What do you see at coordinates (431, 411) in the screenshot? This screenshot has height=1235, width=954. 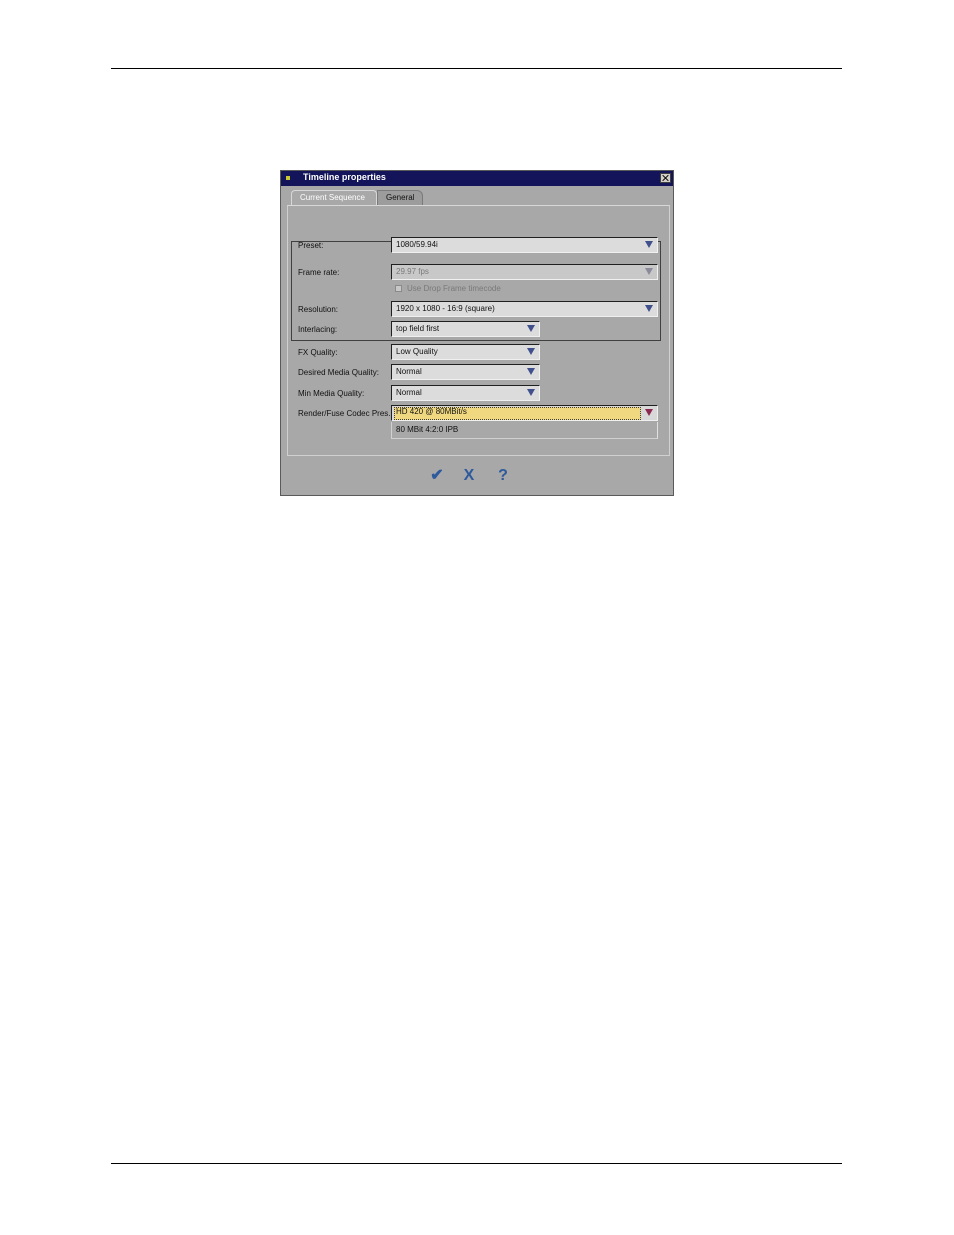 I see `render-codec-value: HD 420 @ 80MBit/s` at bounding box center [431, 411].